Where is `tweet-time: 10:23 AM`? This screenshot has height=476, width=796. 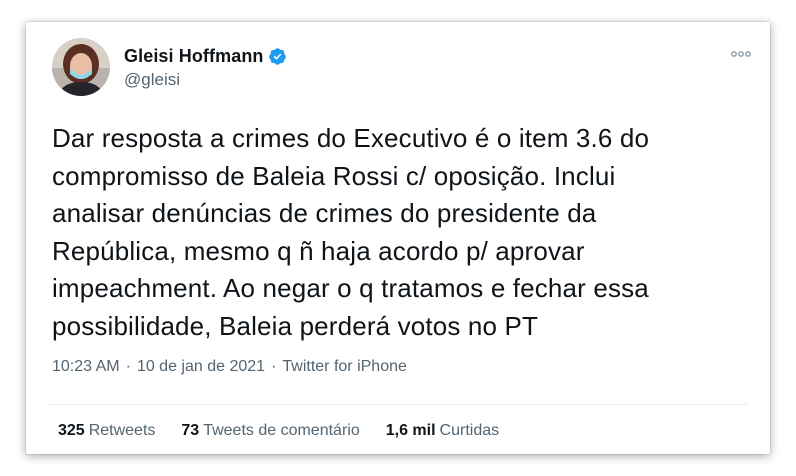
tweet-time: 10:23 AM is located at coordinates (86, 367).